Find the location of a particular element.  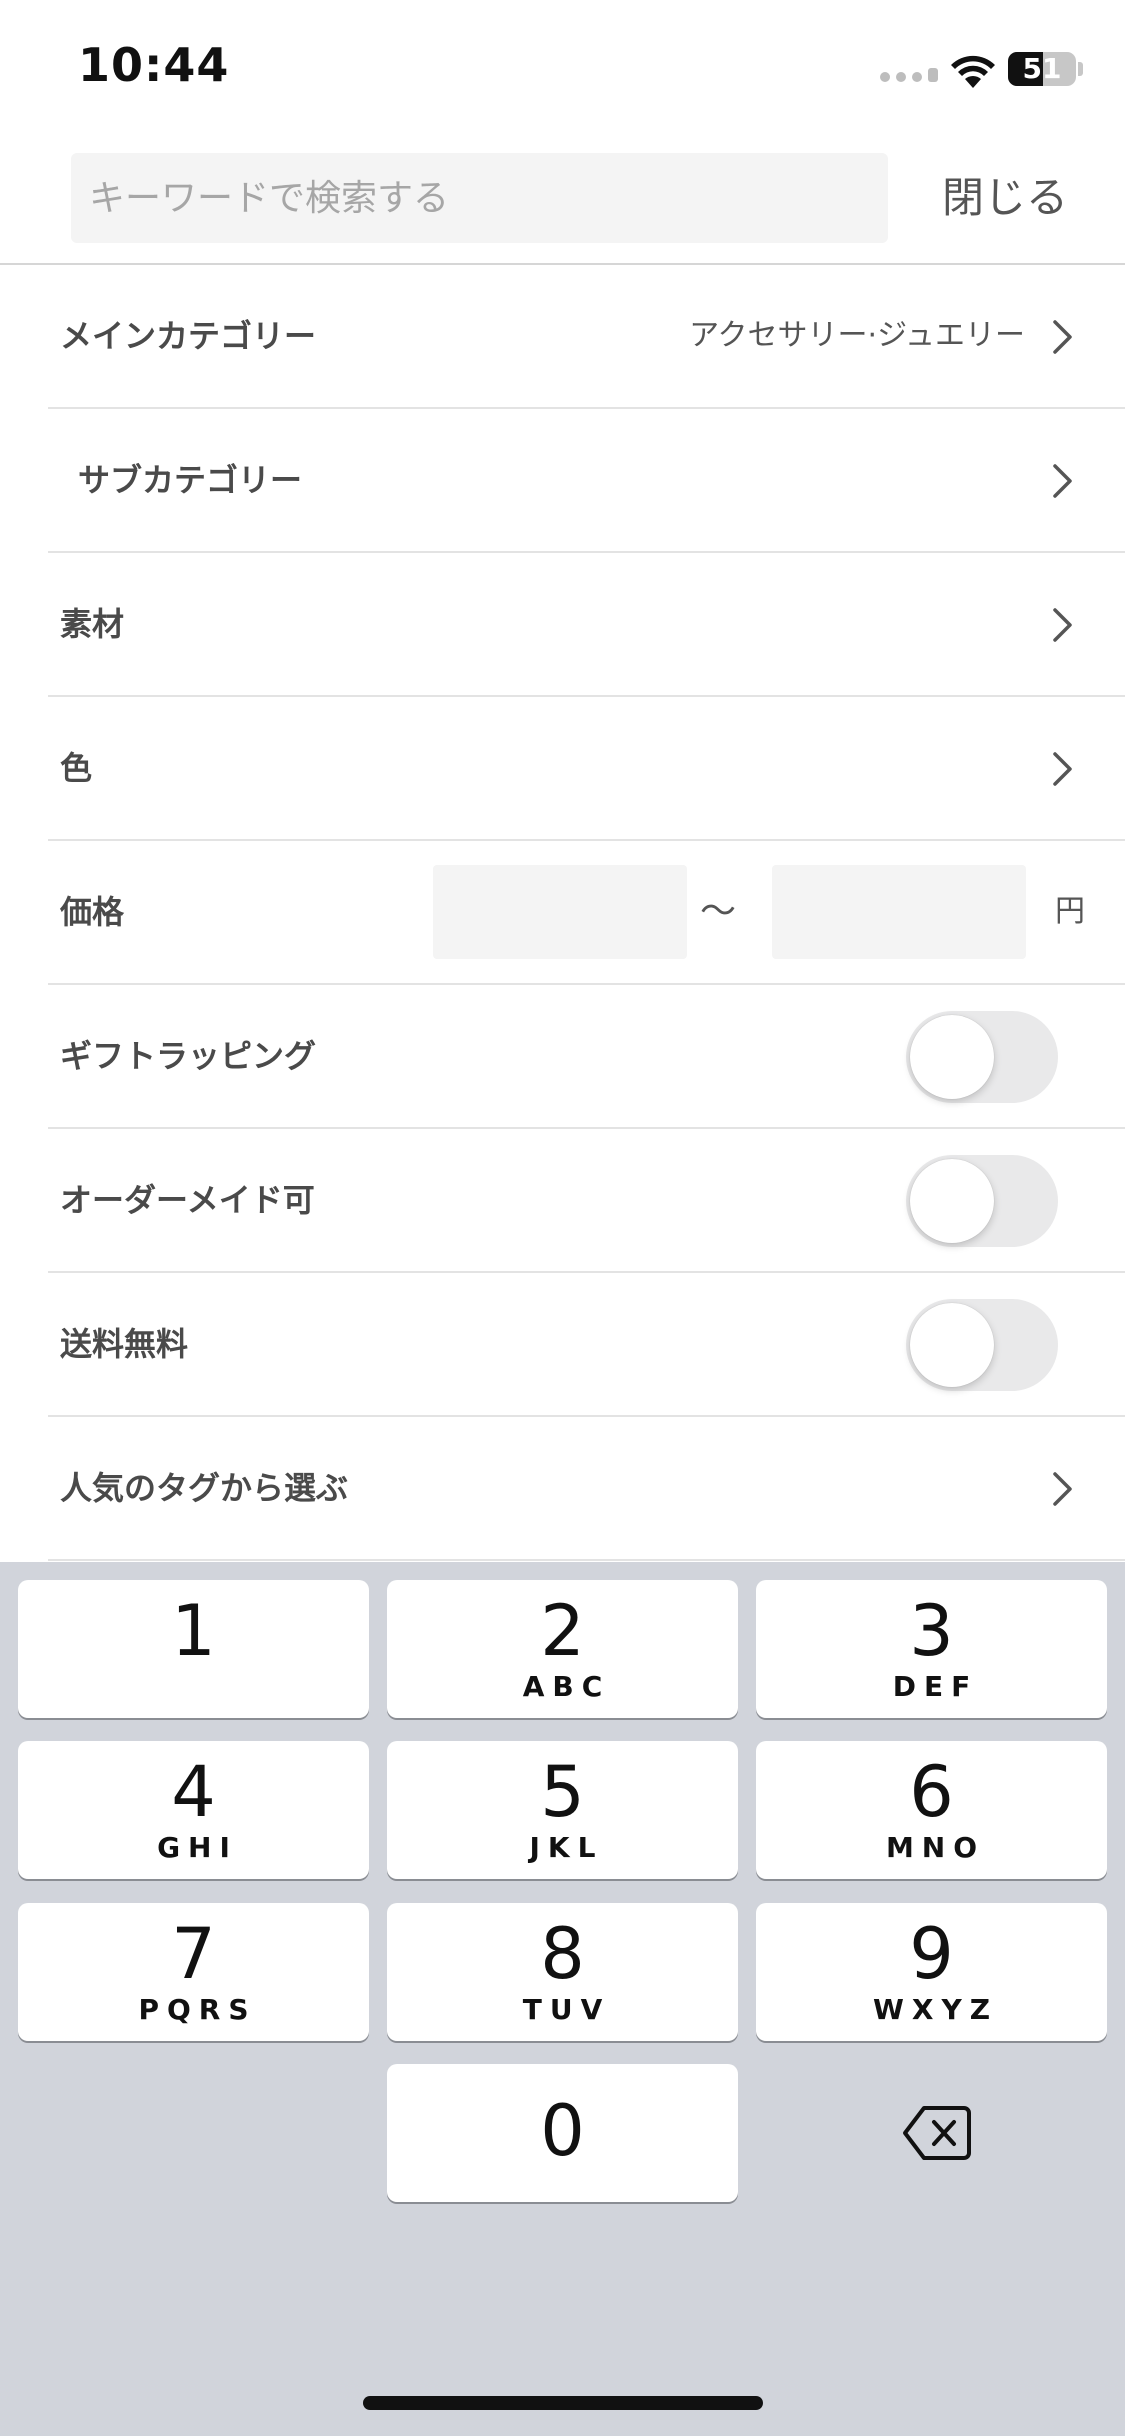

key-3: 3 DEF is located at coordinates (931, 1649).